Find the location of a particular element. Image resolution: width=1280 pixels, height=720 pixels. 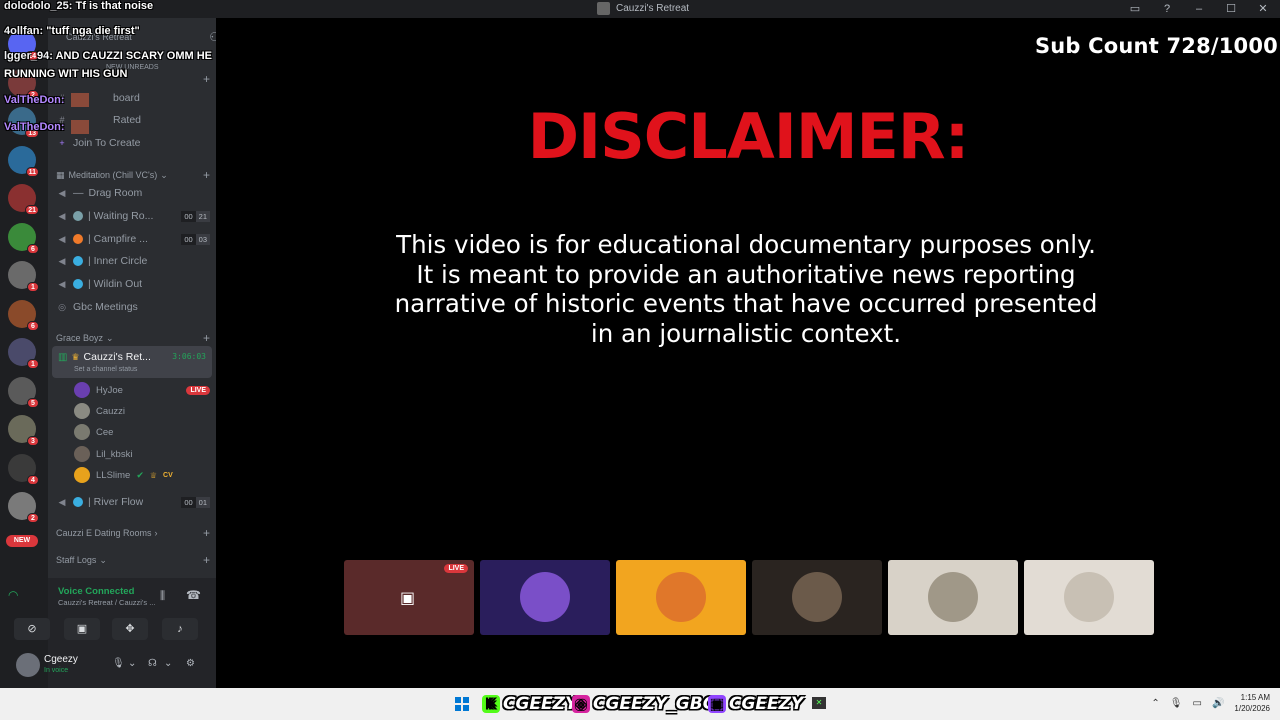

chevron-up-icon: ⌃ is located at coordinates (1155, 703).